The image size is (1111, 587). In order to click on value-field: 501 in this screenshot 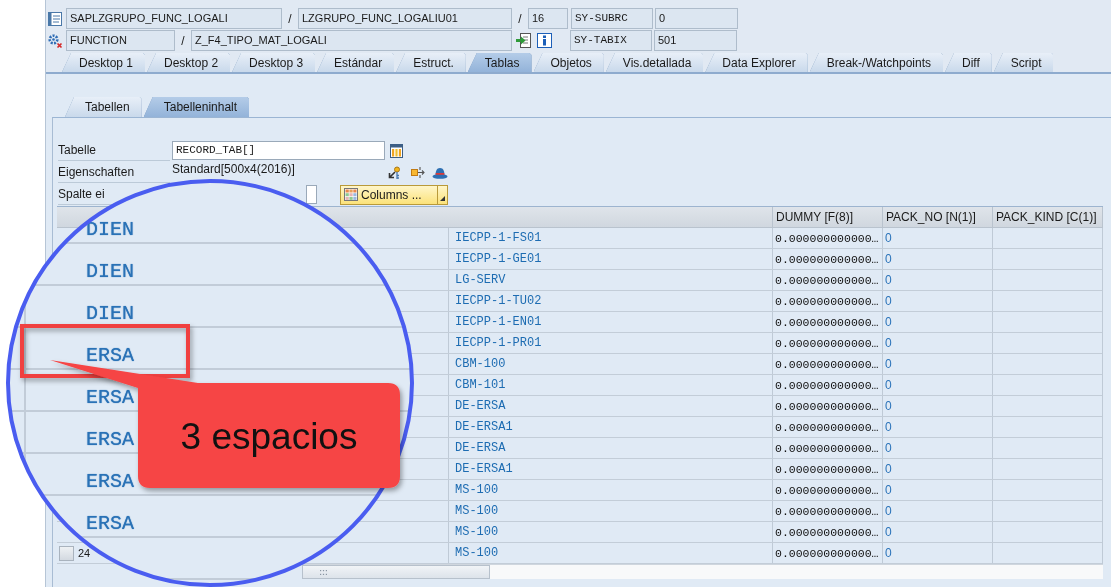, I will do `click(695, 40)`.